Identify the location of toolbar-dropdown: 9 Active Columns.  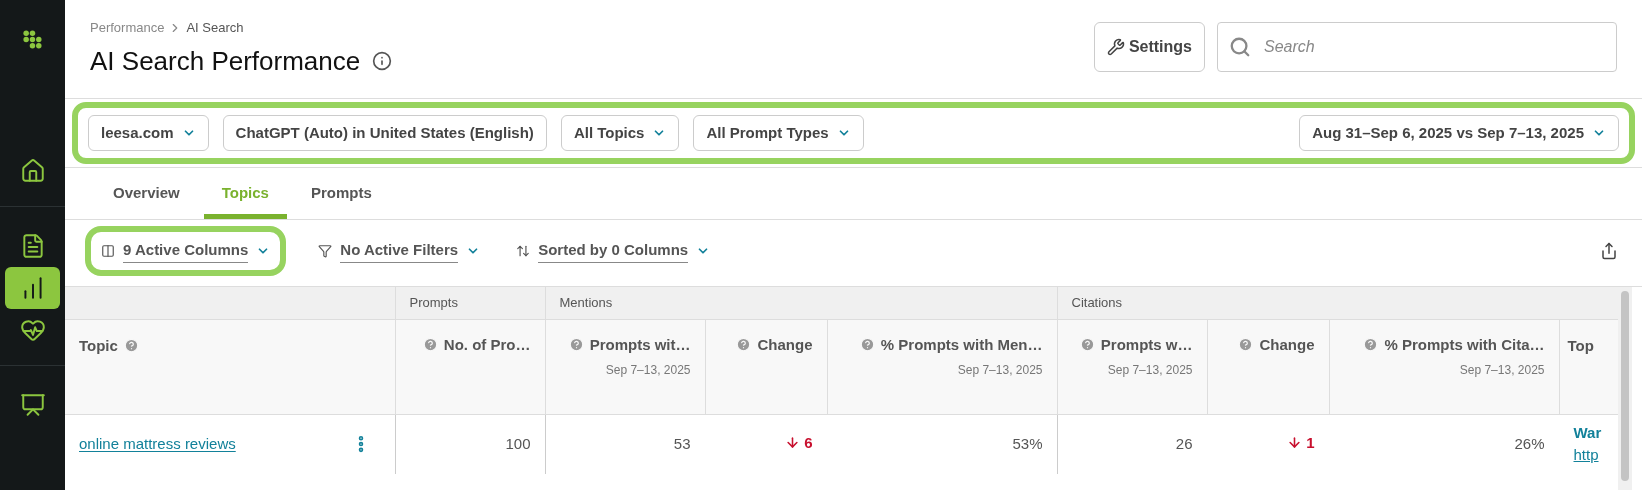
(186, 251).